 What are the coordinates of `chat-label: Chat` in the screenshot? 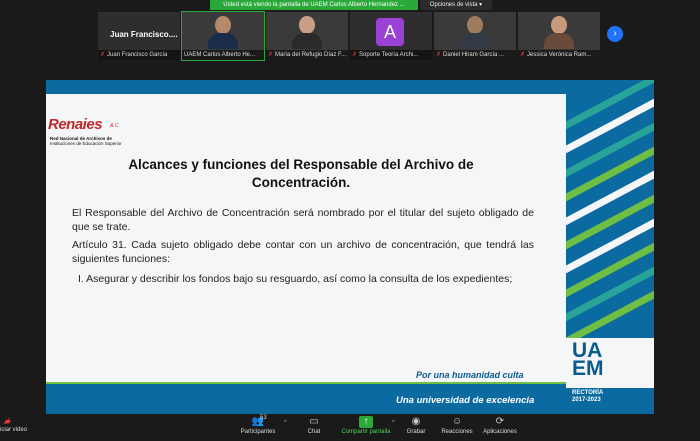 It's located at (314, 432).